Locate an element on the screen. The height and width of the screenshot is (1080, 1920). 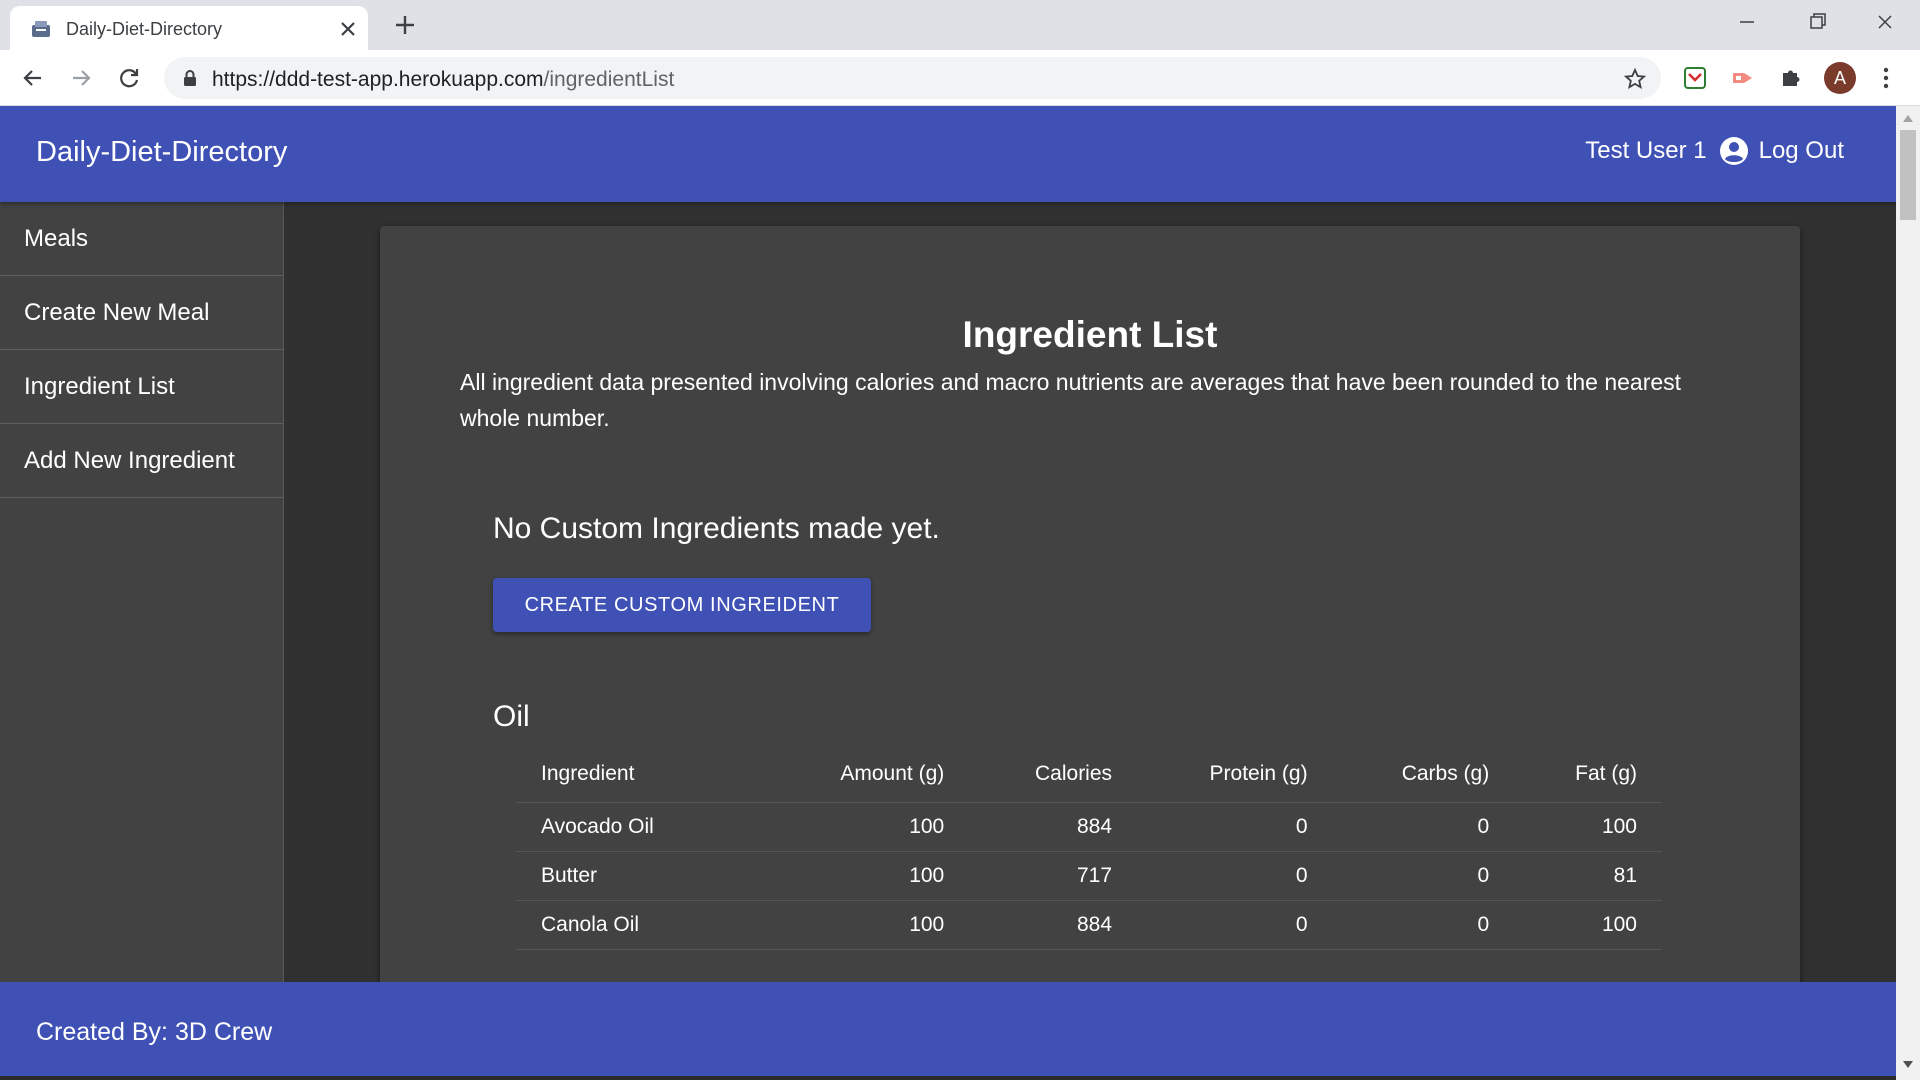
cell-calories: 717 is located at coordinates (1053, 876).